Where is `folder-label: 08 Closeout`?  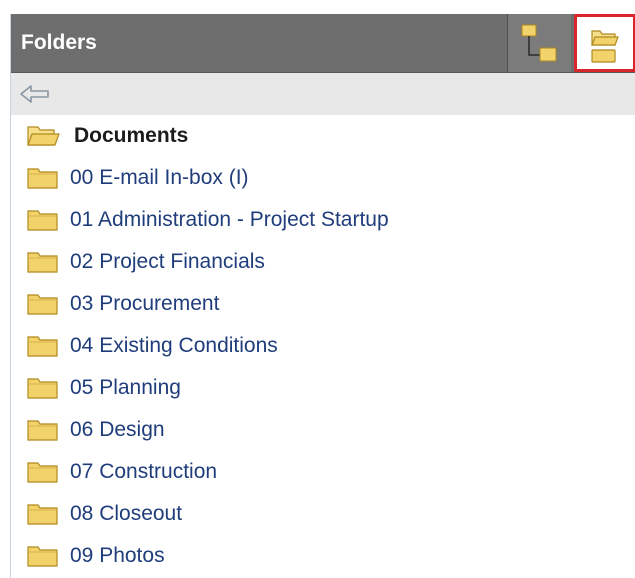
folder-label: 08 Closeout is located at coordinates (126, 513).